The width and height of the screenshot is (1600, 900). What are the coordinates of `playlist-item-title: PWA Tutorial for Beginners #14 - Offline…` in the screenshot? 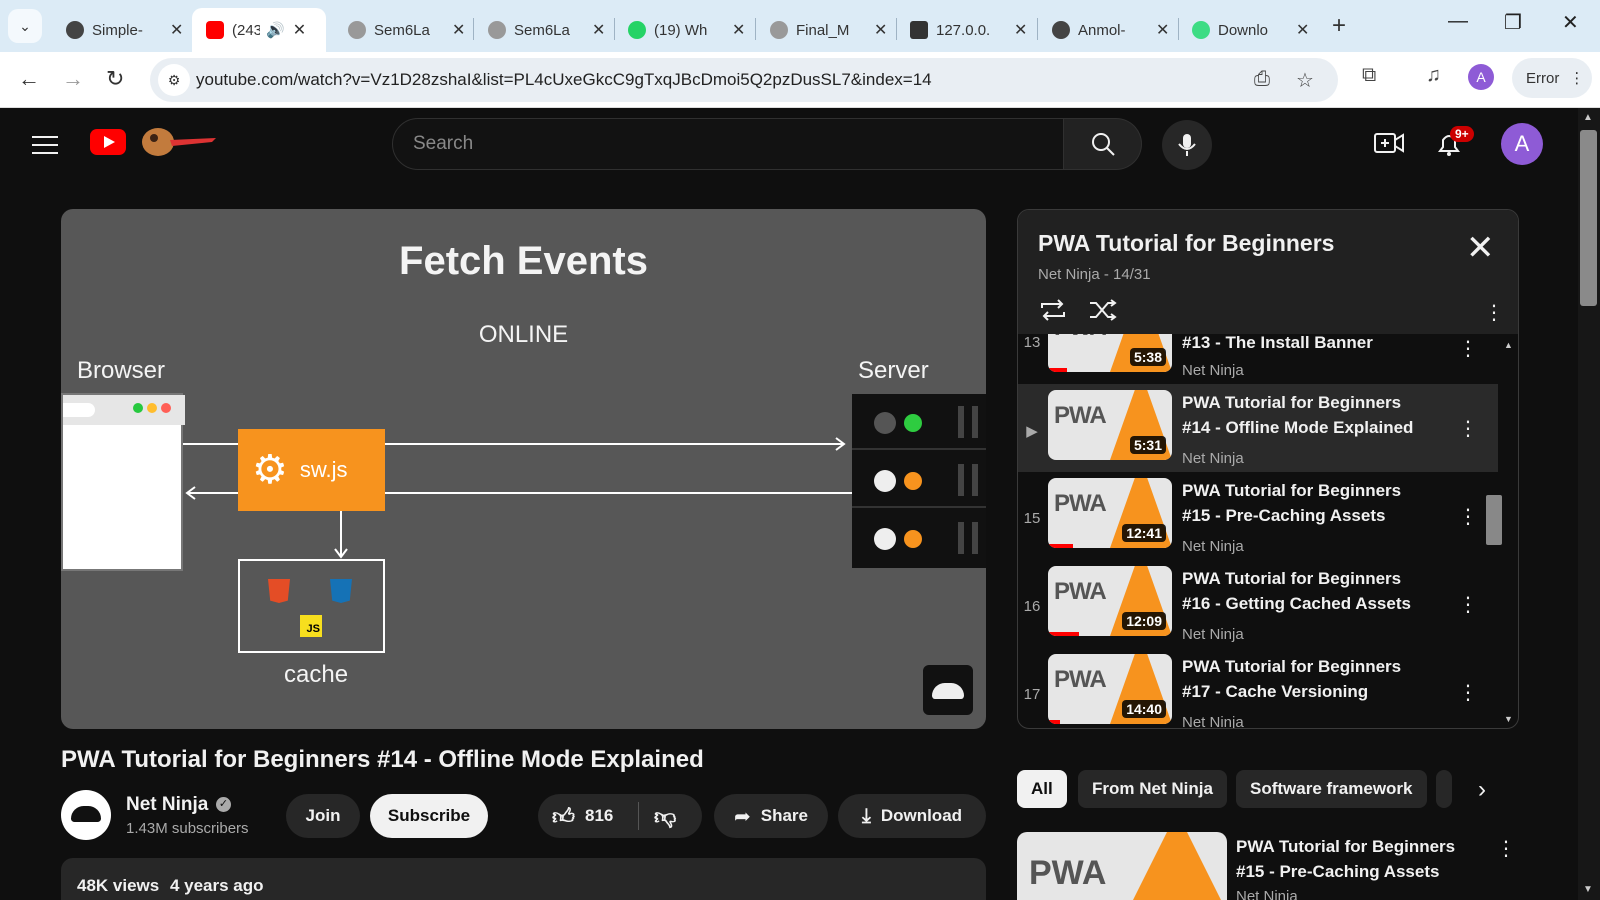 It's located at (1307, 415).